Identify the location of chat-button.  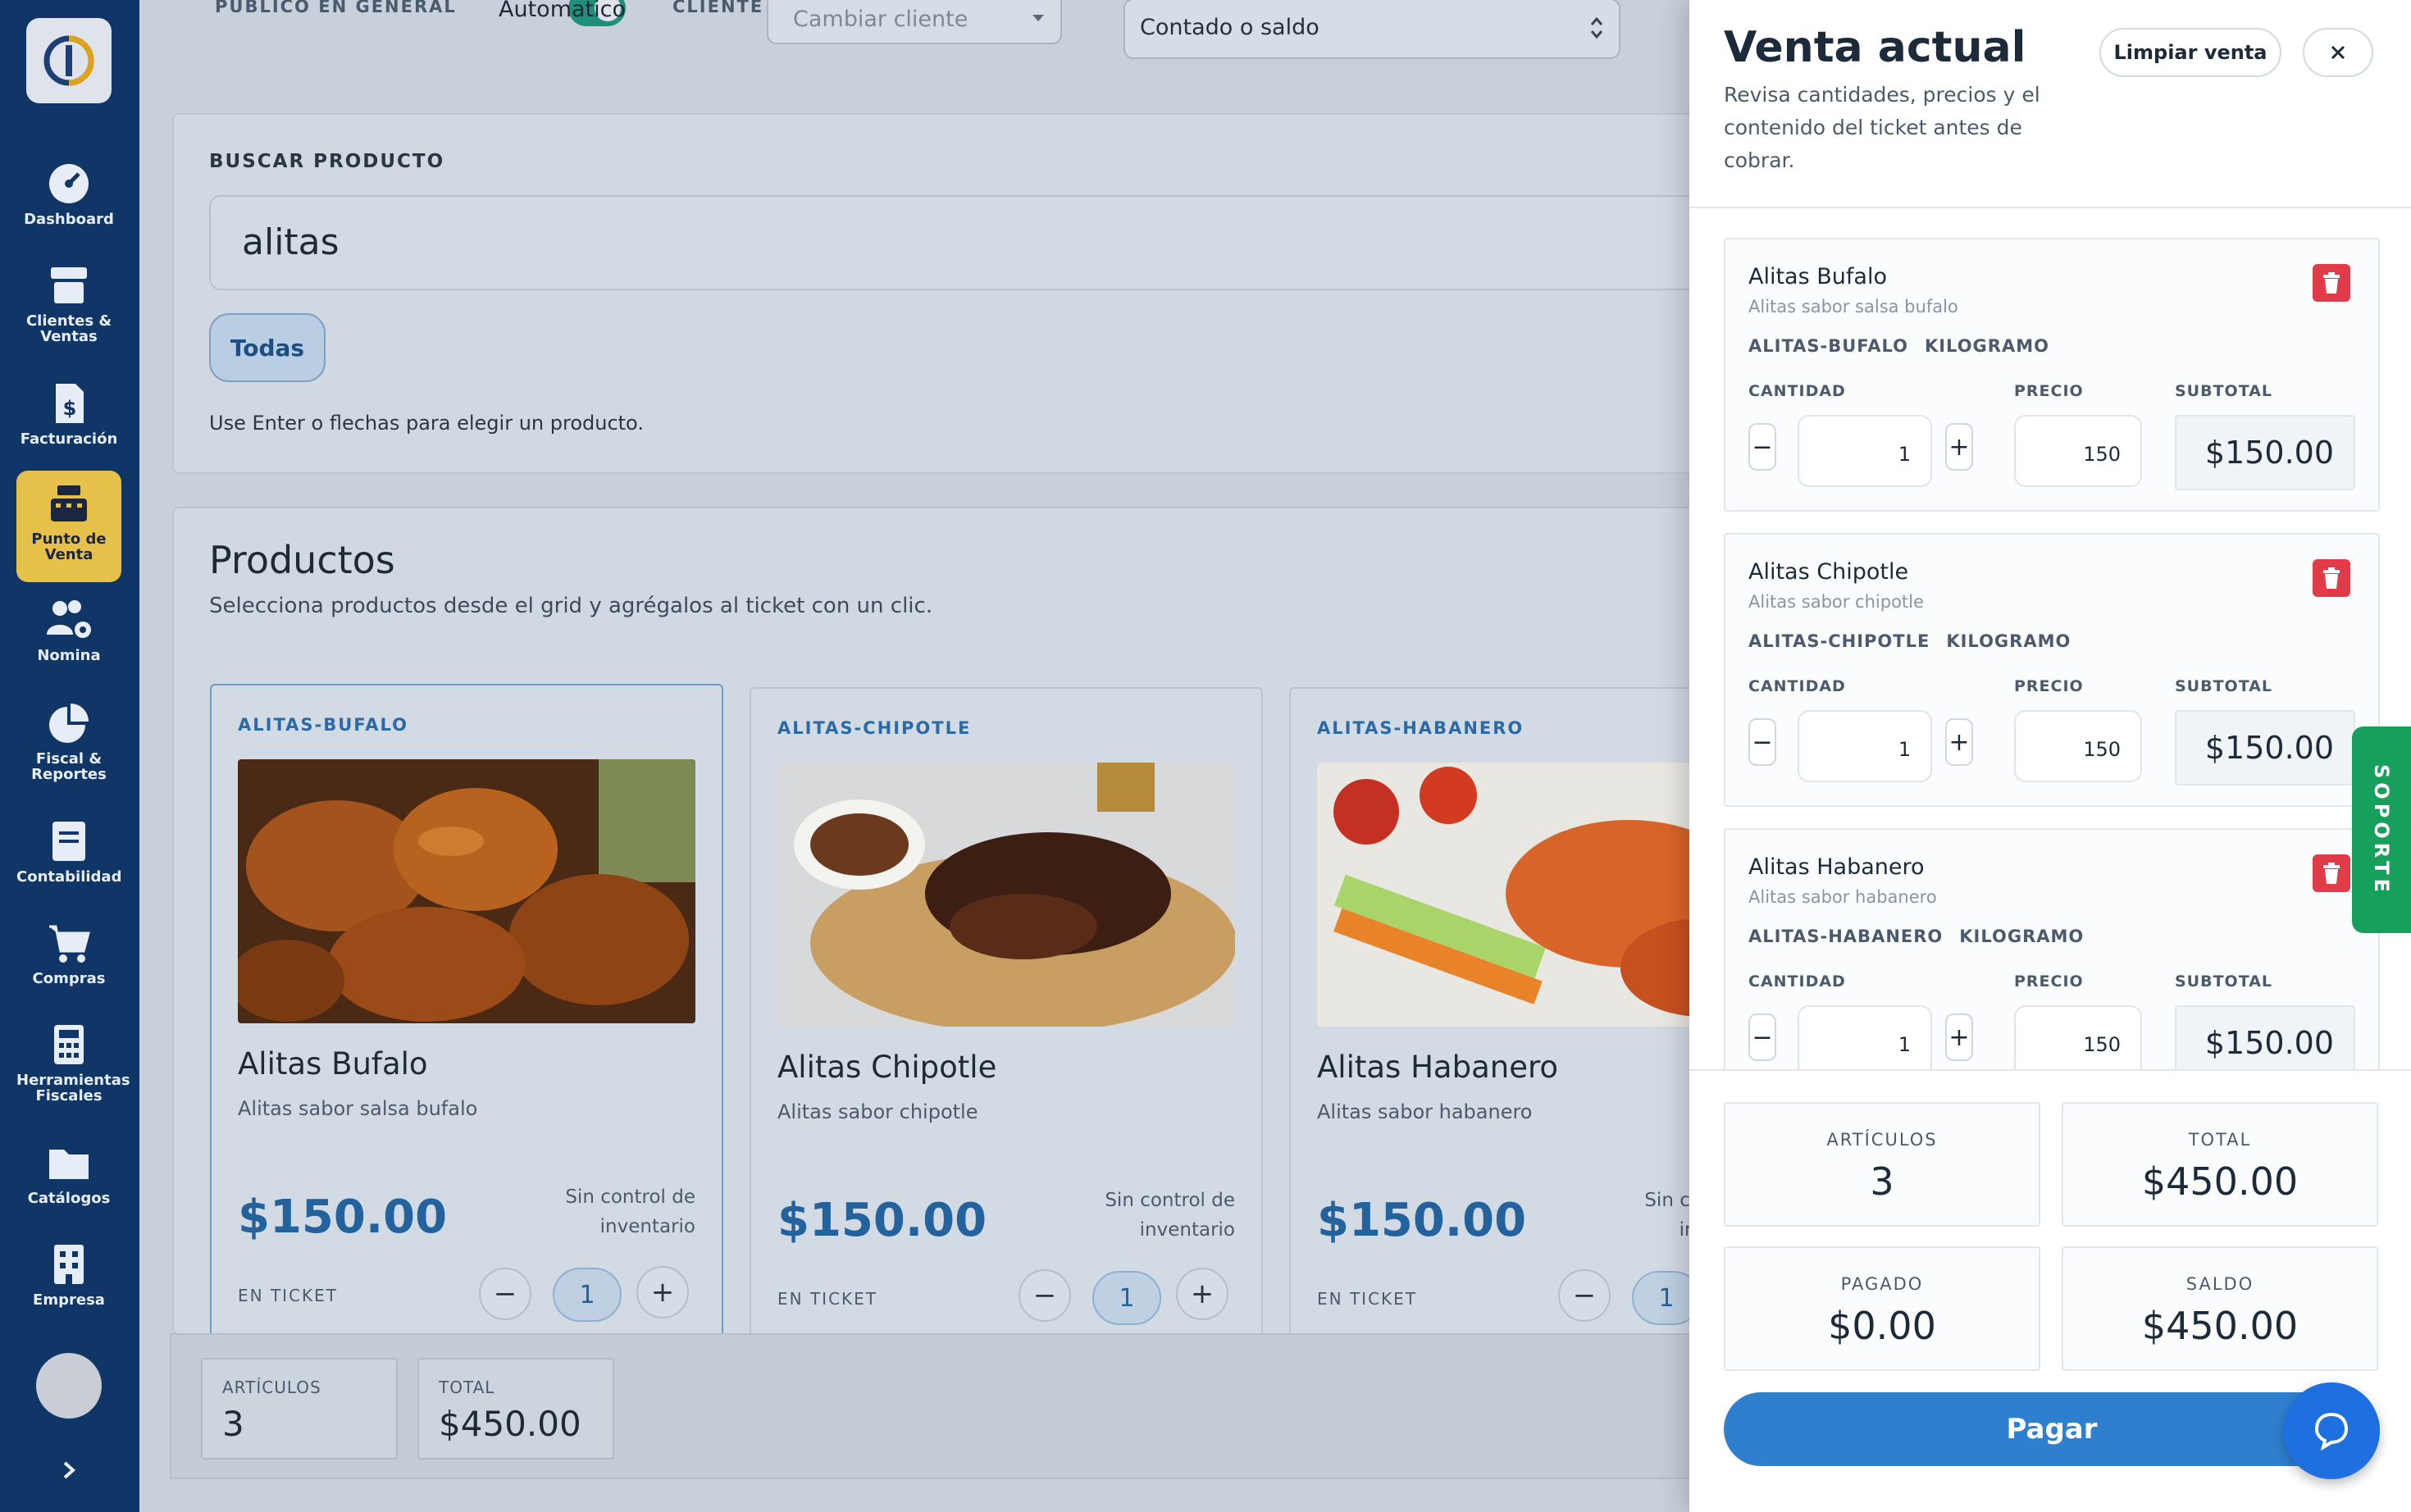
(2331, 1430).